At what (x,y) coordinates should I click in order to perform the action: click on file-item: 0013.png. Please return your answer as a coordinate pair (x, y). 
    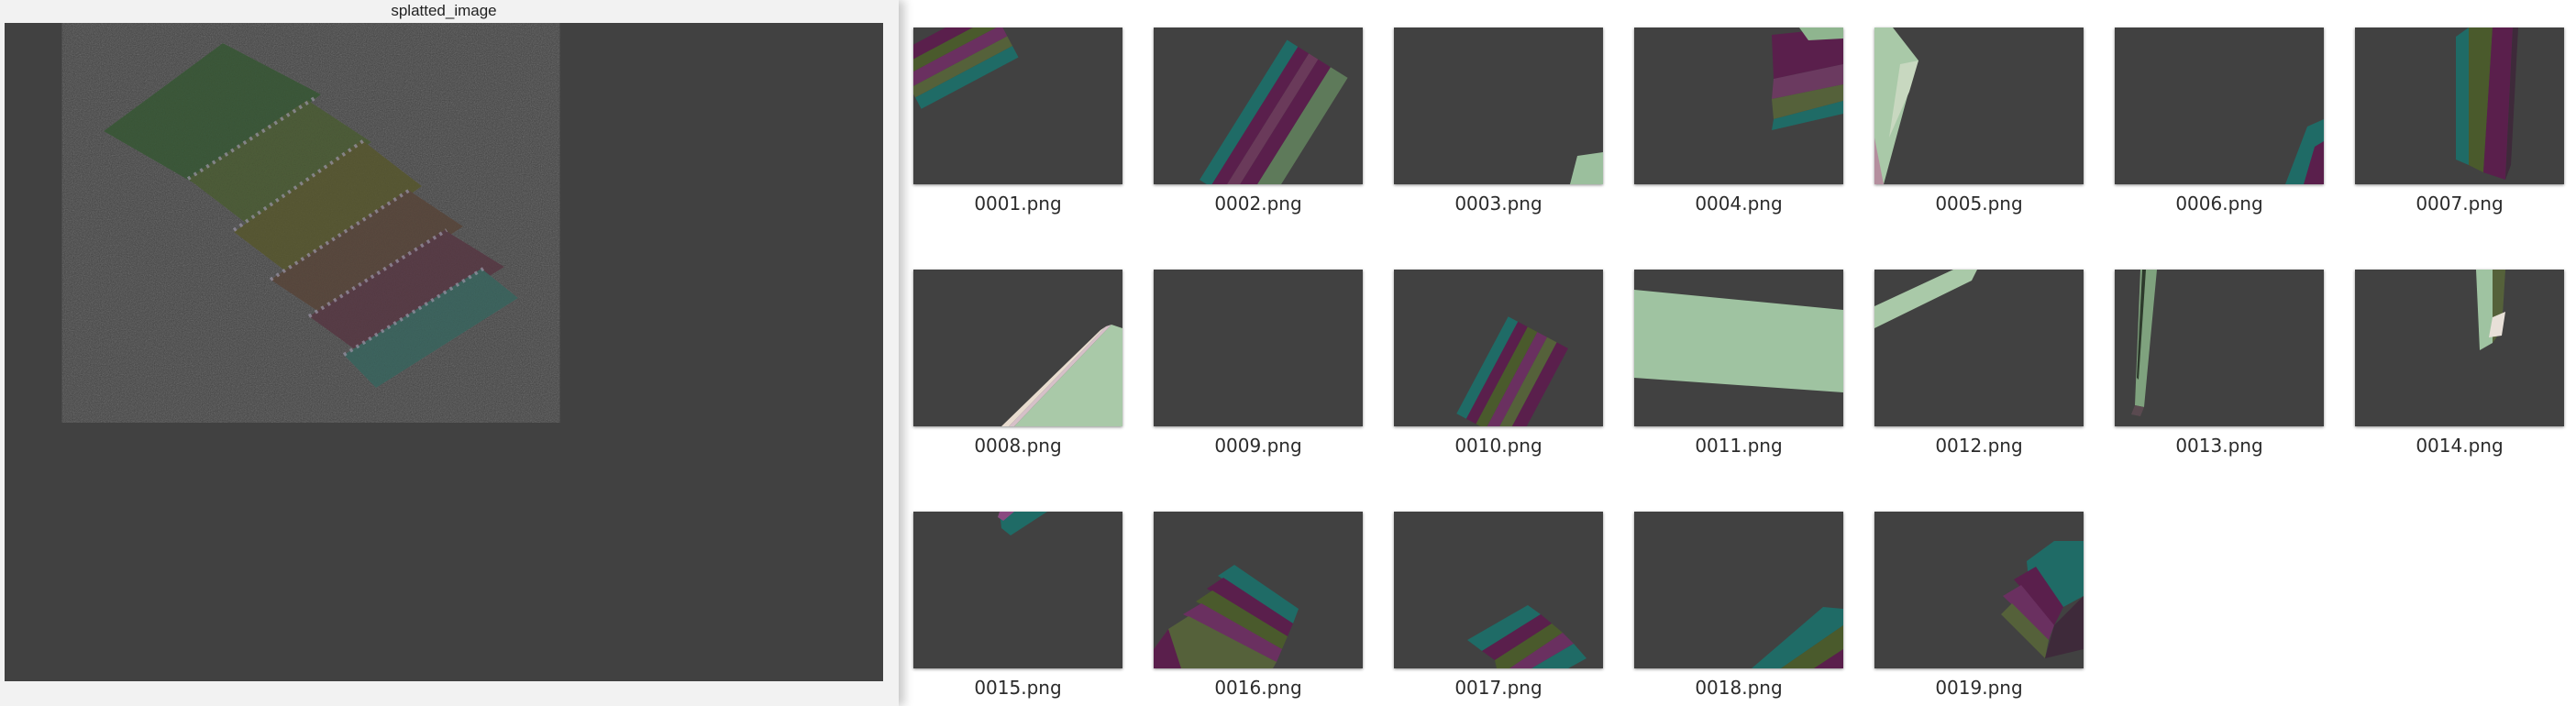
    Looking at the image, I should click on (2216, 349).